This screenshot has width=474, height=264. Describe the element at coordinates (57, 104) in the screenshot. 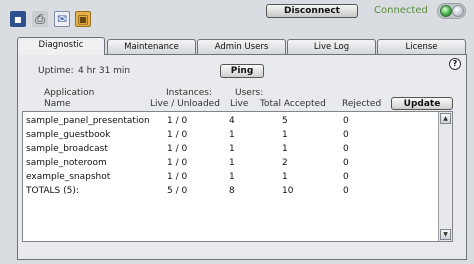

I see `header-name: Name` at that location.